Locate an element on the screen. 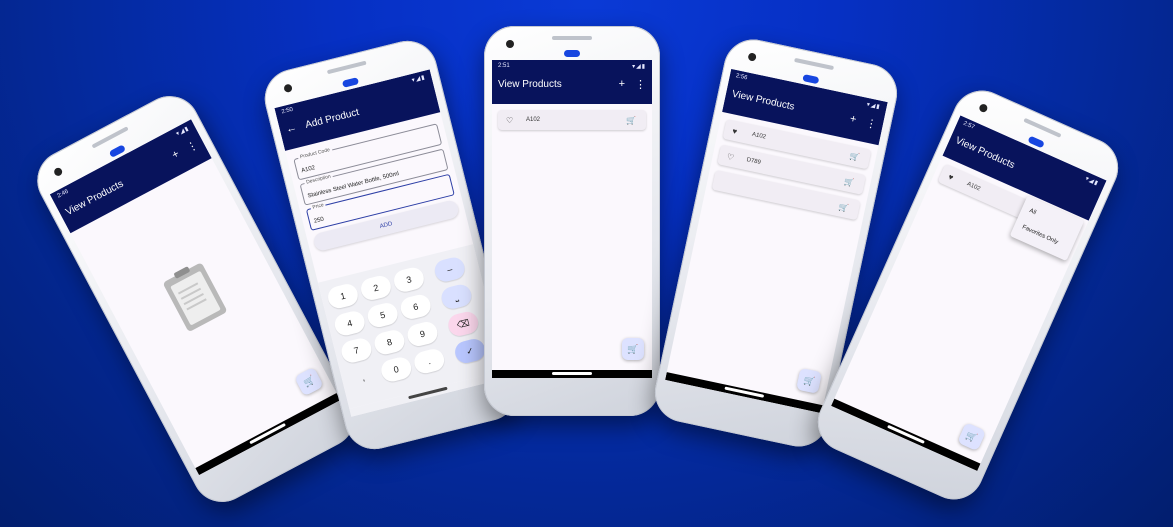 The width and height of the screenshot is (1173, 527). back-icon: ← is located at coordinates (292, 128).